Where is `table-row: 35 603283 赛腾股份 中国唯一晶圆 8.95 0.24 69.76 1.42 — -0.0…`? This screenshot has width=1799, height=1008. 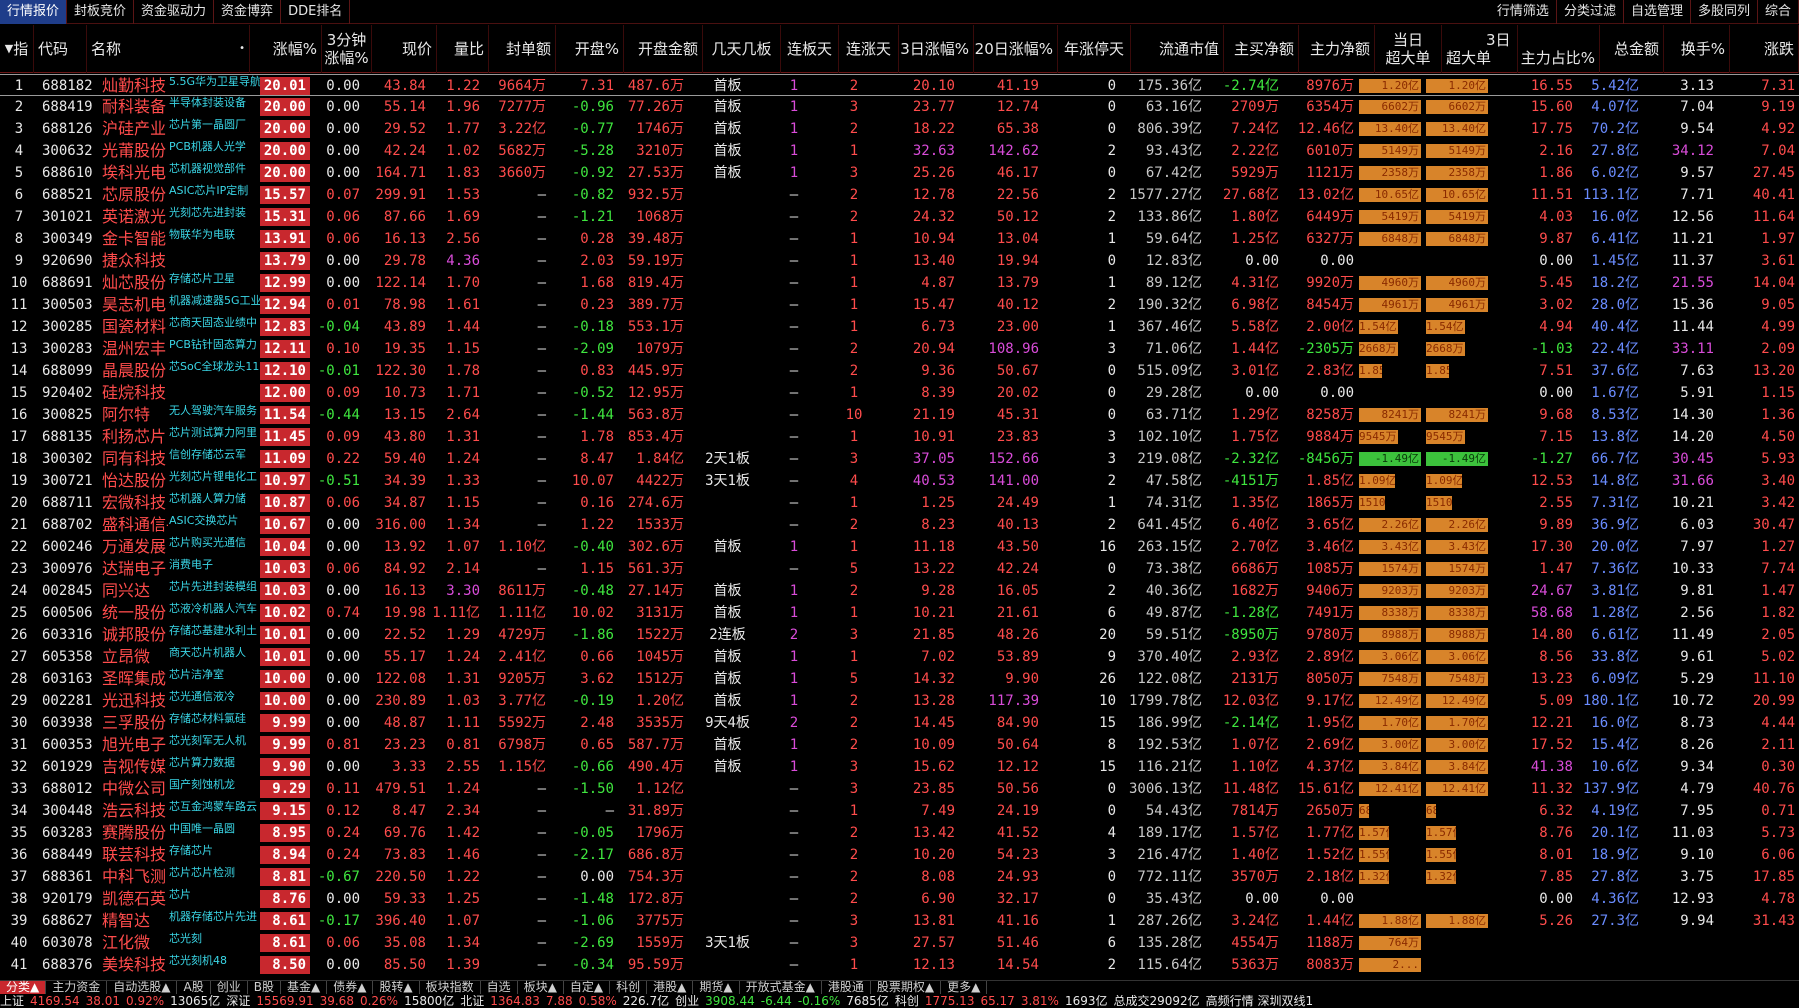
table-row: 35 603283 赛腾股份 中国唯一晶圆 8.95 0.24 69.76 1.42 — -0.0… is located at coordinates (899, 833).